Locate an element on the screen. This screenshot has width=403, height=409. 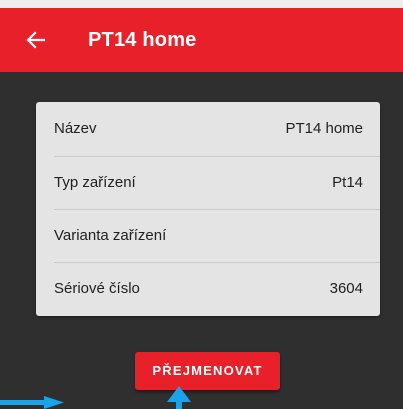
info-label: Sériové číslo is located at coordinates (97, 288).